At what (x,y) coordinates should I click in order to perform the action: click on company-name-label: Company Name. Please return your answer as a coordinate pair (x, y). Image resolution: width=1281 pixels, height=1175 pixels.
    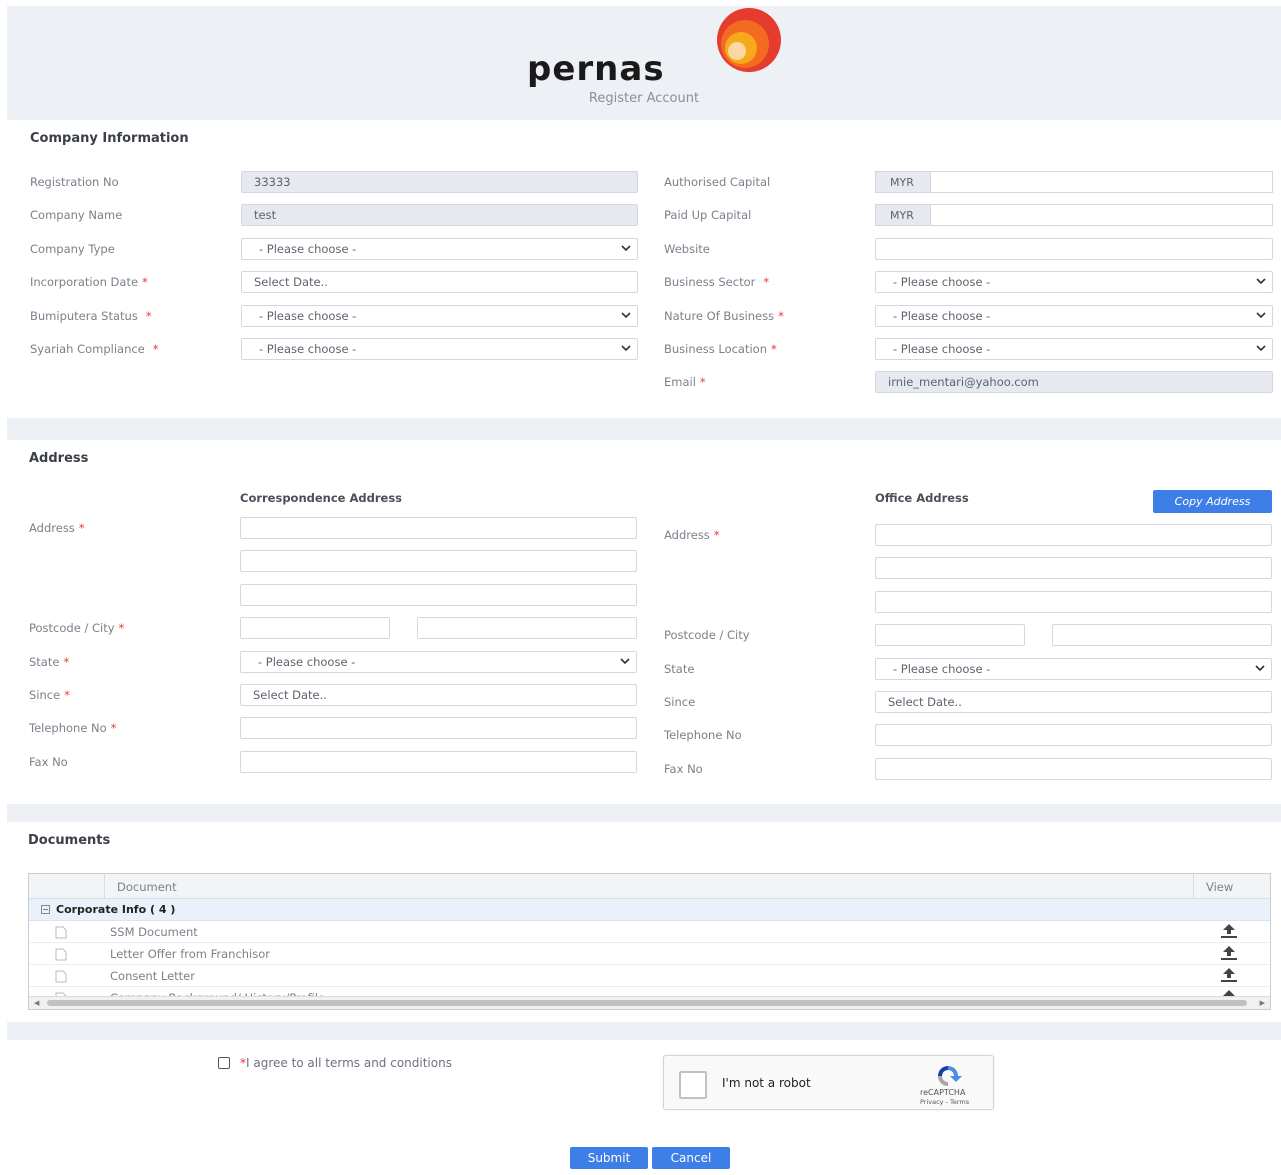
    Looking at the image, I should click on (76, 215).